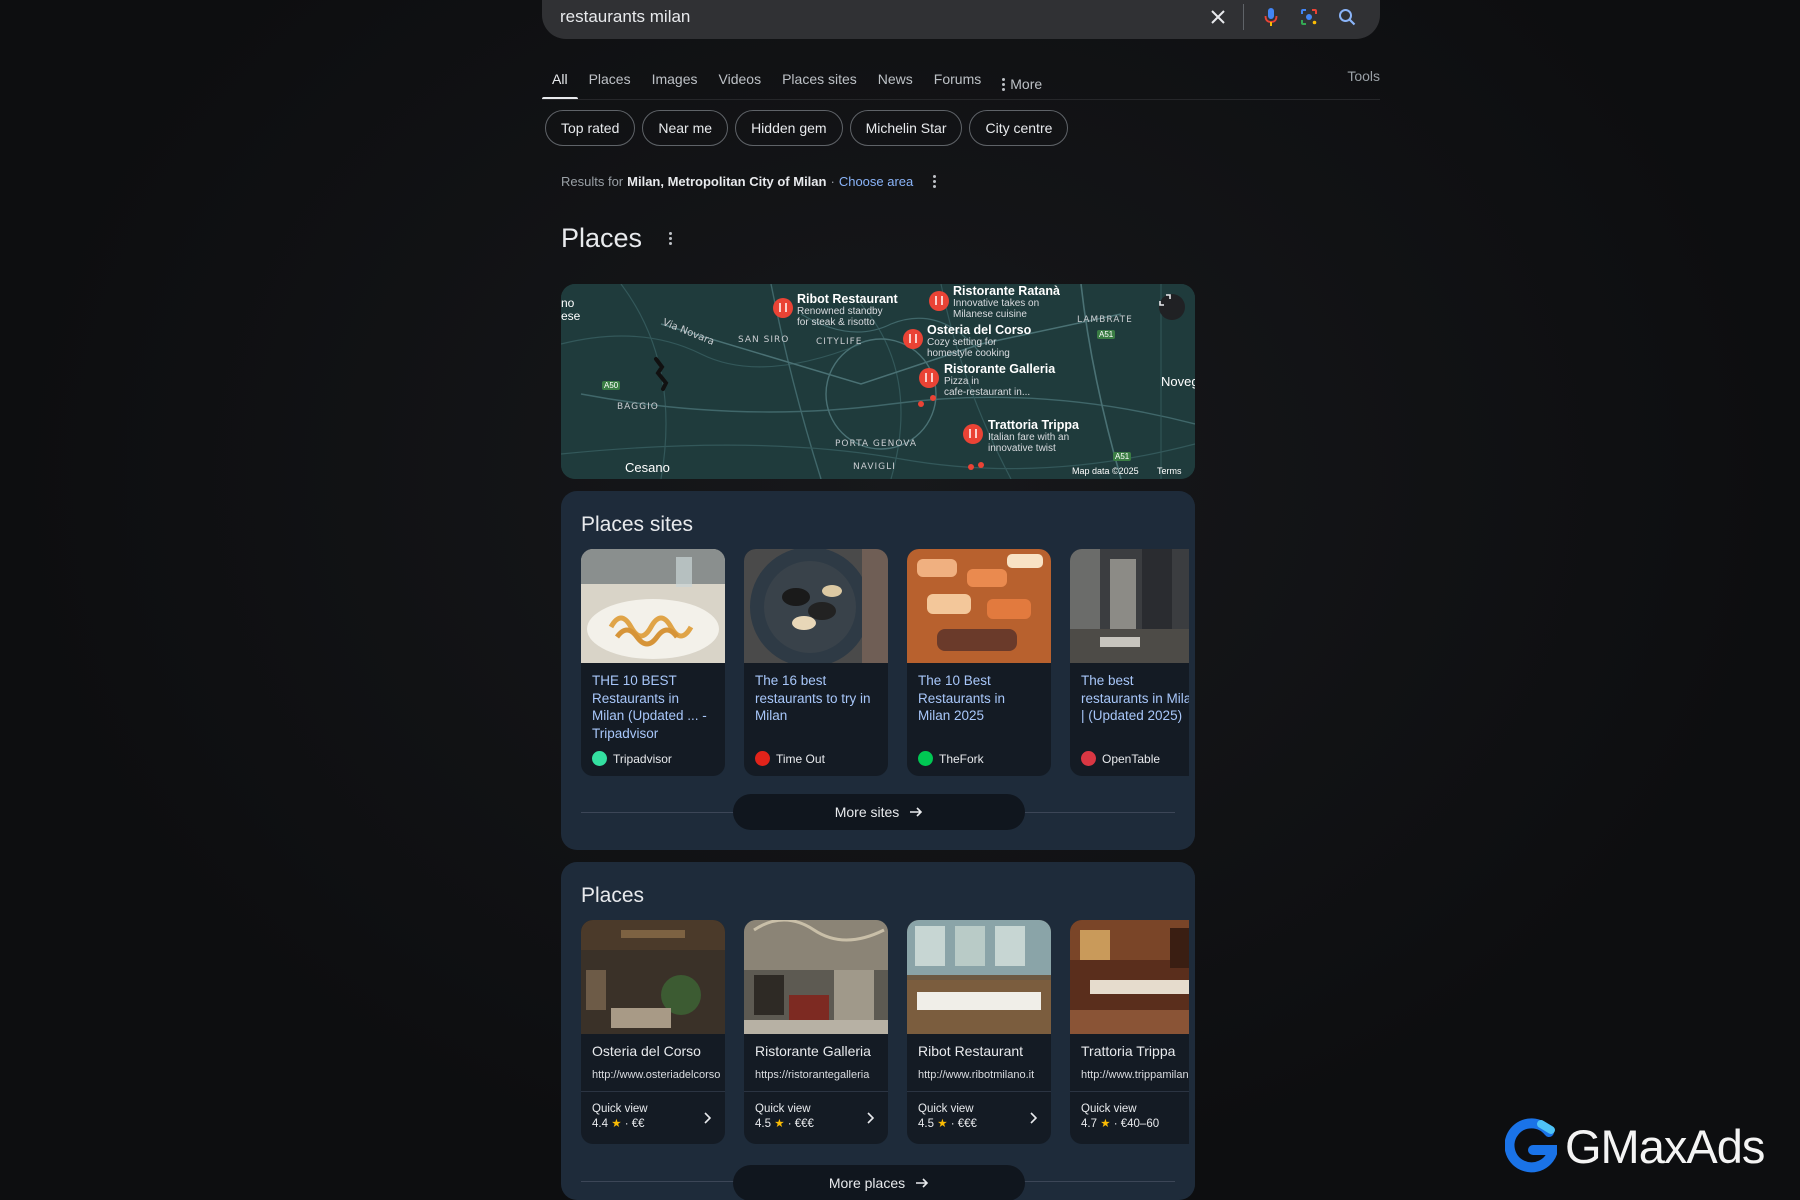 The height and width of the screenshot is (1200, 1800). Describe the element at coordinates (613, 895) in the screenshot. I see `places-panel-title: Places` at that location.